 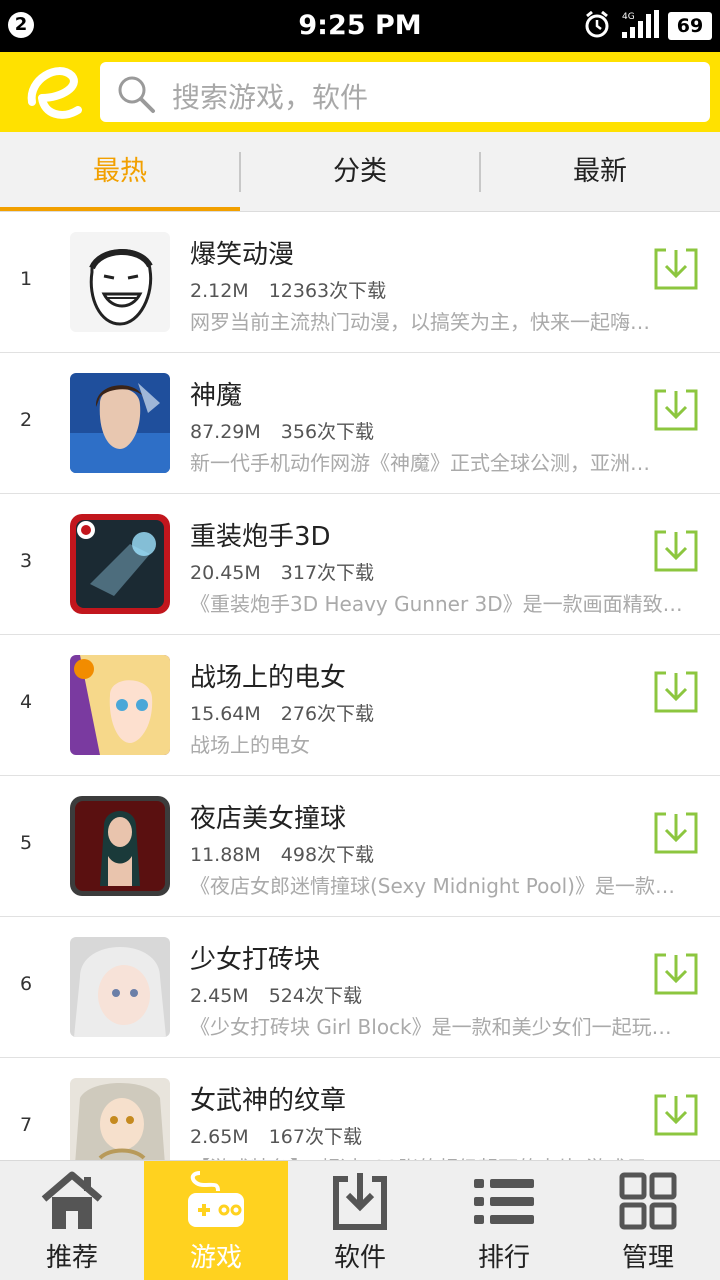 What do you see at coordinates (327, 432) in the screenshot?
I see `download-count: 356次下载` at bounding box center [327, 432].